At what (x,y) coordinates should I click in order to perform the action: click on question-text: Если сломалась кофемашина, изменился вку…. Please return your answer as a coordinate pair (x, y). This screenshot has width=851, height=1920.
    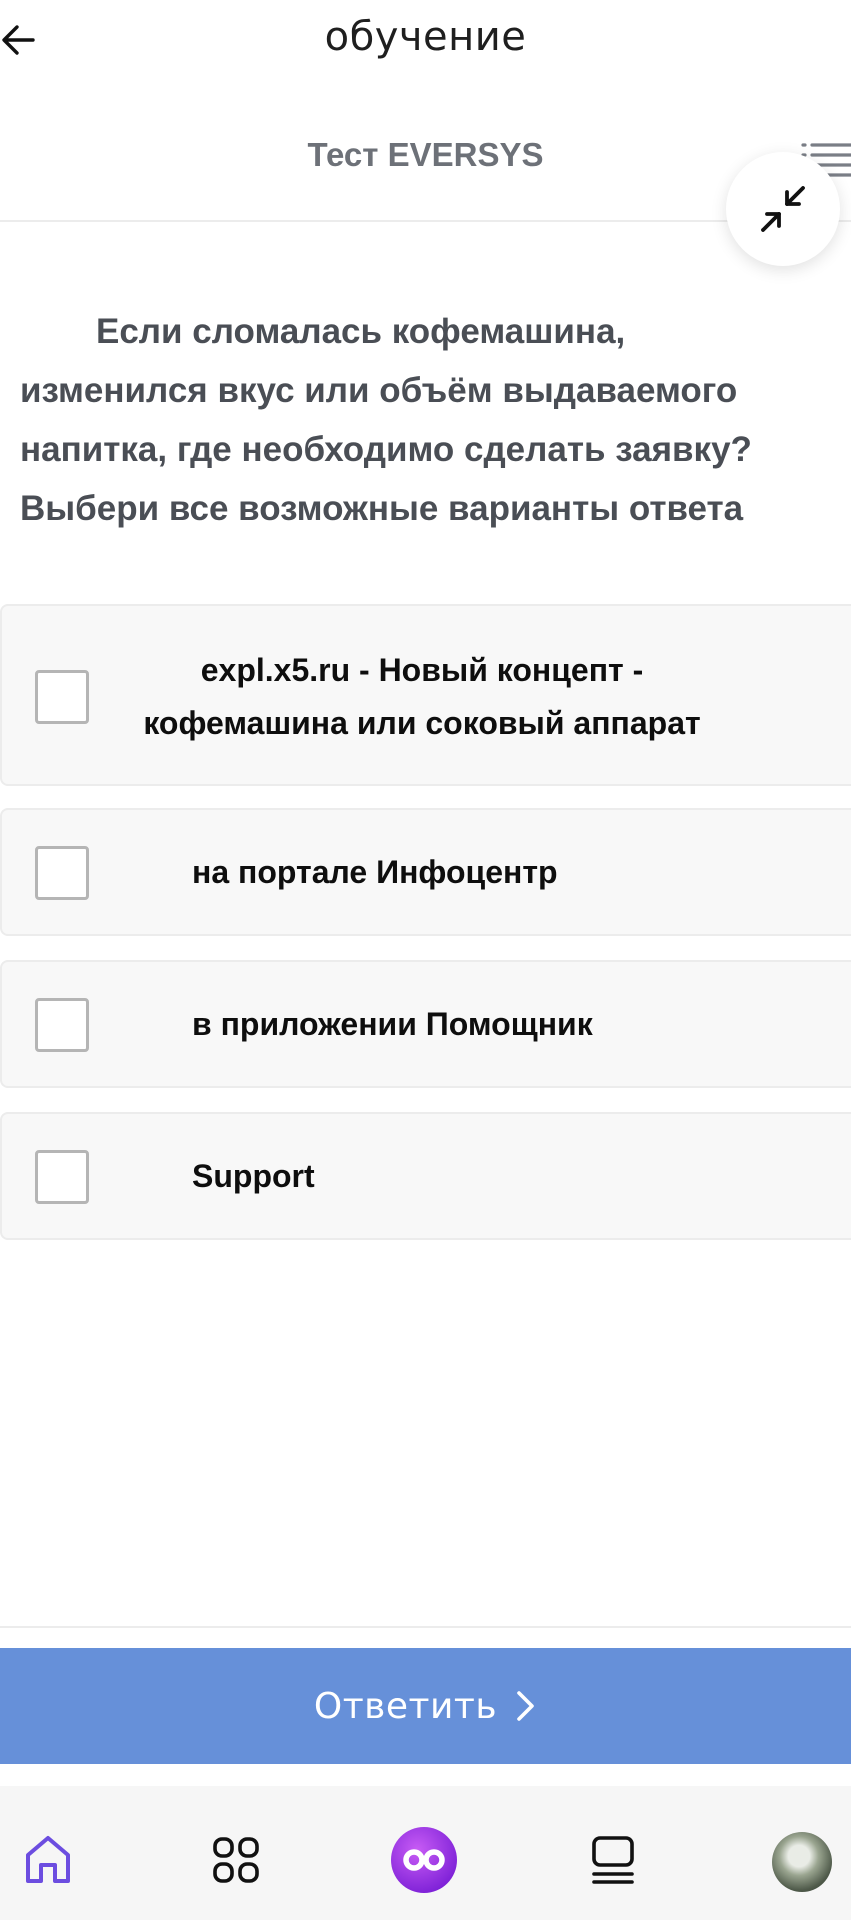
    Looking at the image, I should click on (386, 420).